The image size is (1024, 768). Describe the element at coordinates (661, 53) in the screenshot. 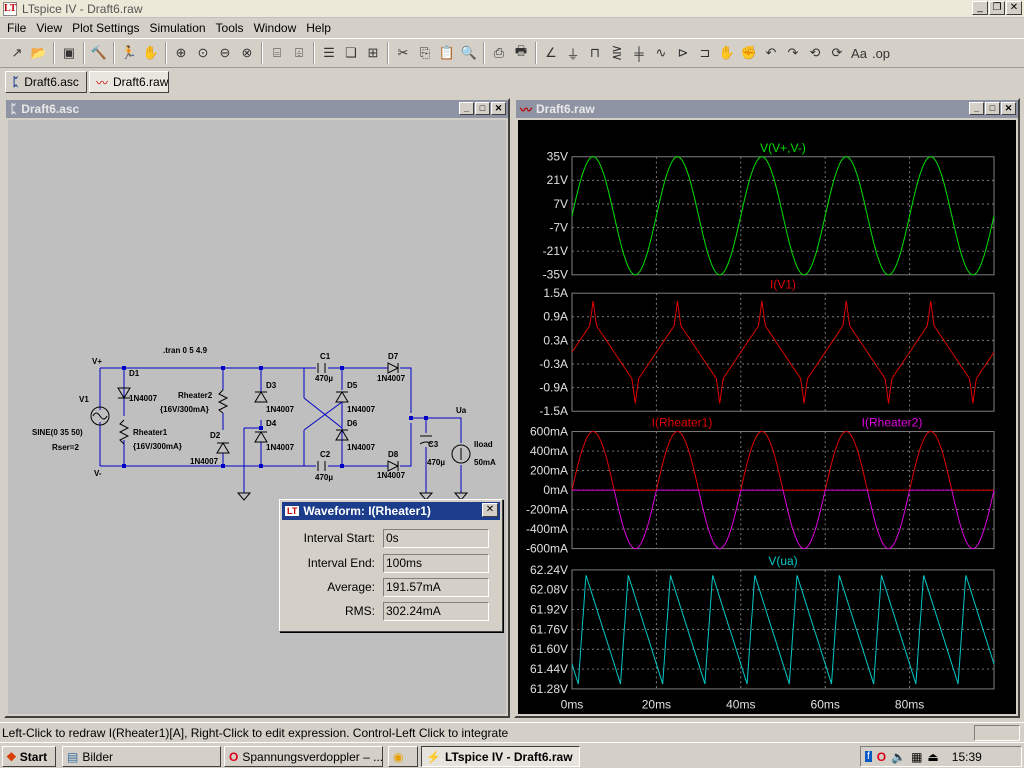

I see `inductor-icon: ∿` at that location.